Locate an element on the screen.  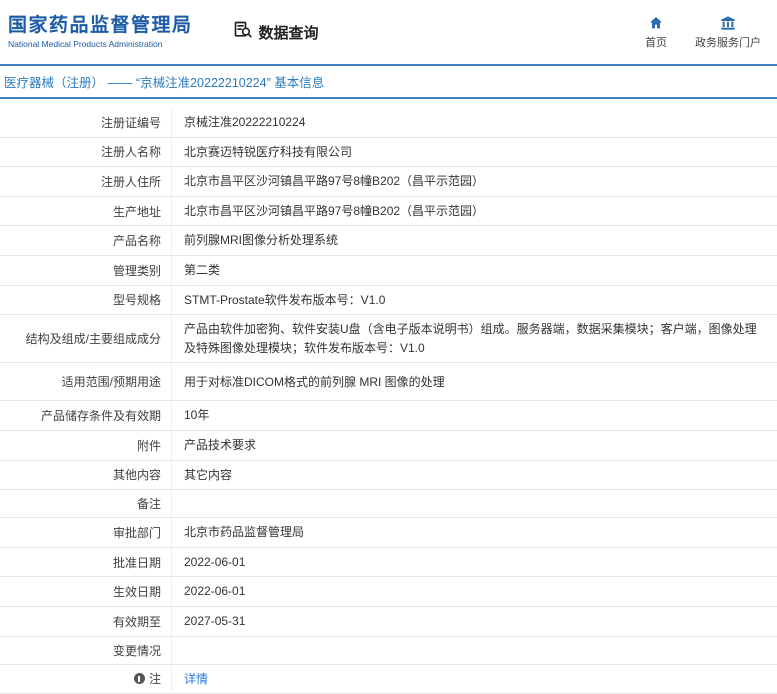
table-row: 批准日期 2022-06-01 is located at coordinates (388, 563).